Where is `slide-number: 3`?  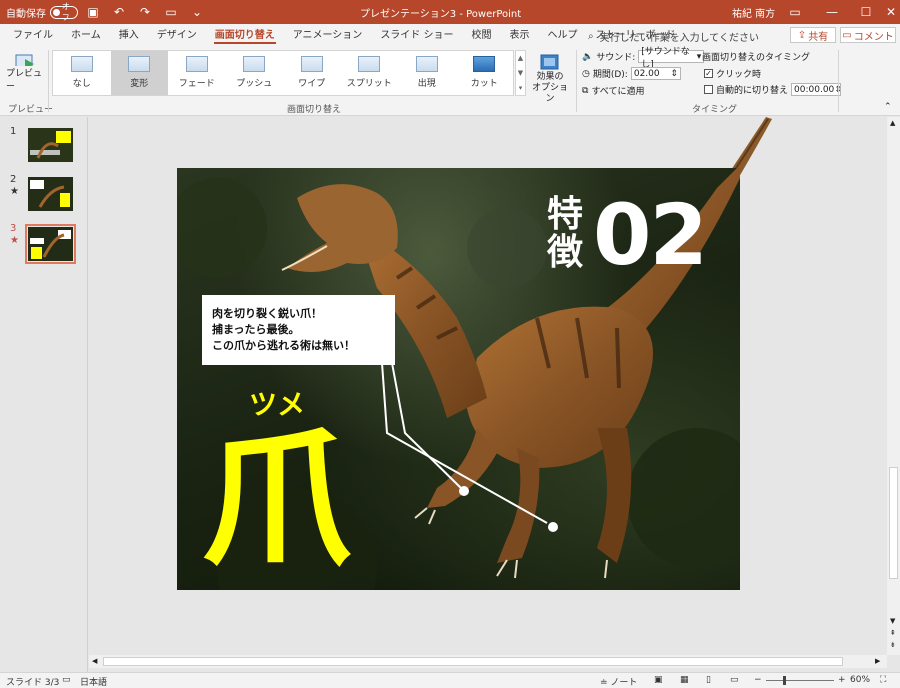 slide-number: 3 is located at coordinates (13, 228).